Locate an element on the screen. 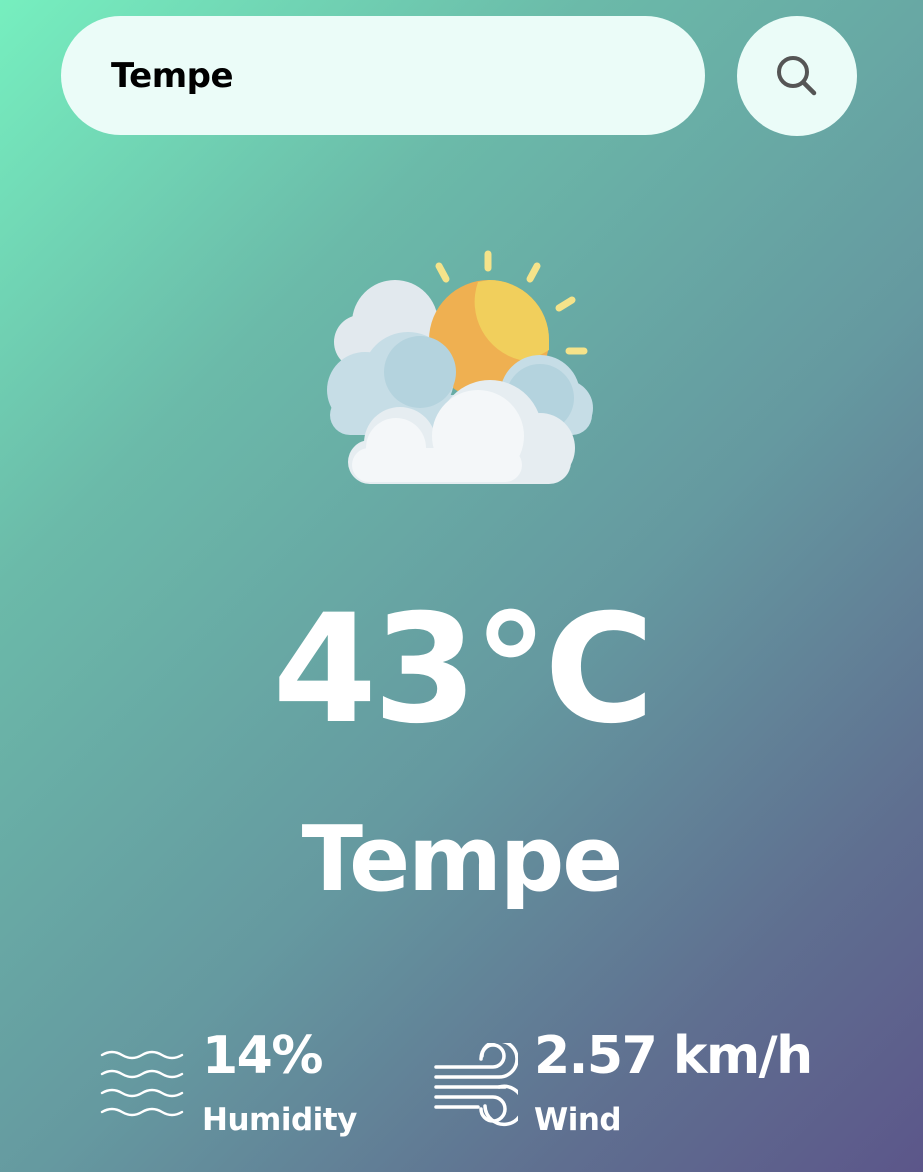 The image size is (923, 1172). search-icon is located at coordinates (797, 76).